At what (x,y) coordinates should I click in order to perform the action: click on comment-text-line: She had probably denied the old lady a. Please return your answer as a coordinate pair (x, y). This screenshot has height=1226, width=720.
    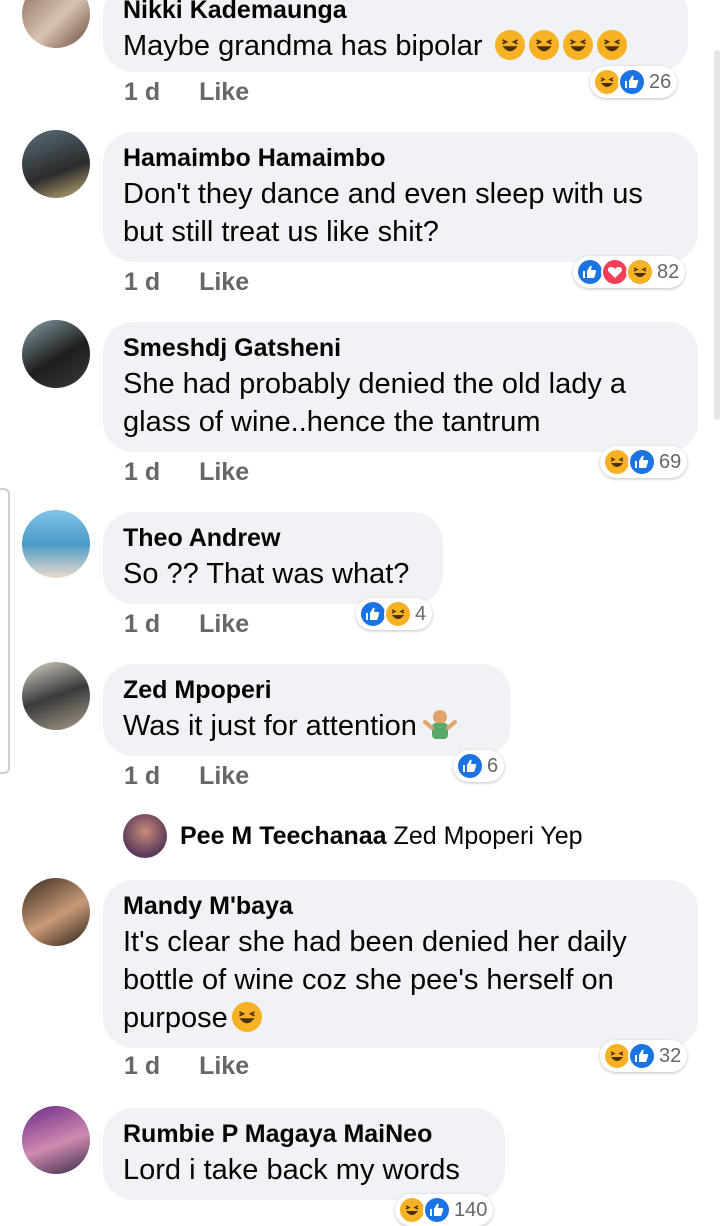
    Looking at the image, I should click on (375, 384).